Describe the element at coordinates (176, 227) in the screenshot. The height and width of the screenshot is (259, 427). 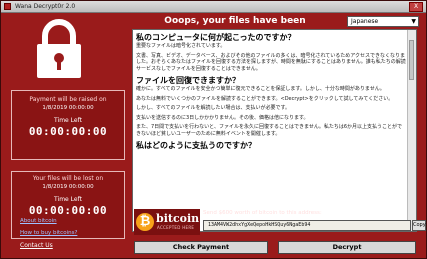
I see `accepted-here-text: ACCEPTED HERE` at that location.